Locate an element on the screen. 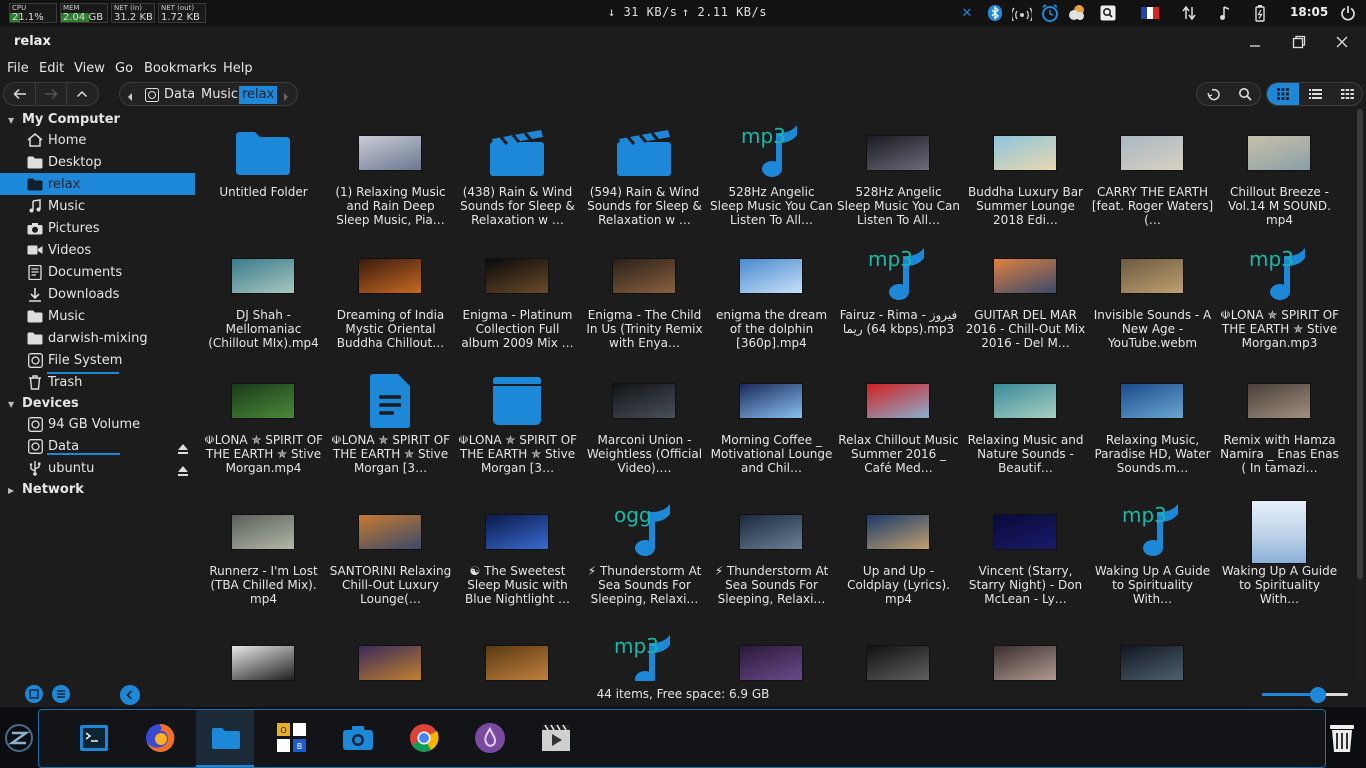  sidebar-section-my-computer: ▼ My Computer is located at coordinates (64, 119).